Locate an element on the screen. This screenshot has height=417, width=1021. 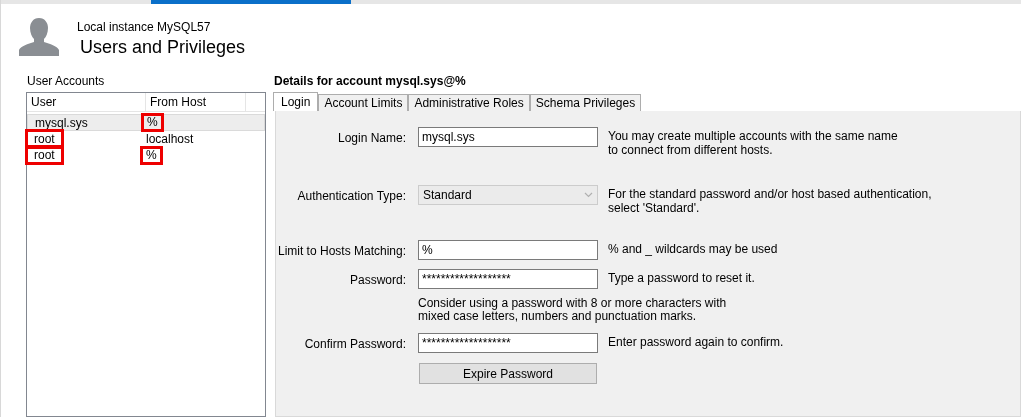
field-label: Limit to Hosts Matching: is located at coordinates (341, 250).